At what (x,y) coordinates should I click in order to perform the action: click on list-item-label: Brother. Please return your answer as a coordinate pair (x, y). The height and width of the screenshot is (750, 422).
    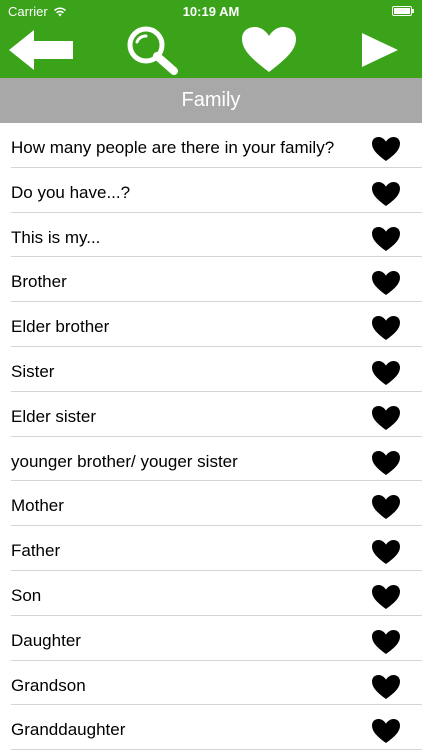
    Looking at the image, I should click on (39, 282).